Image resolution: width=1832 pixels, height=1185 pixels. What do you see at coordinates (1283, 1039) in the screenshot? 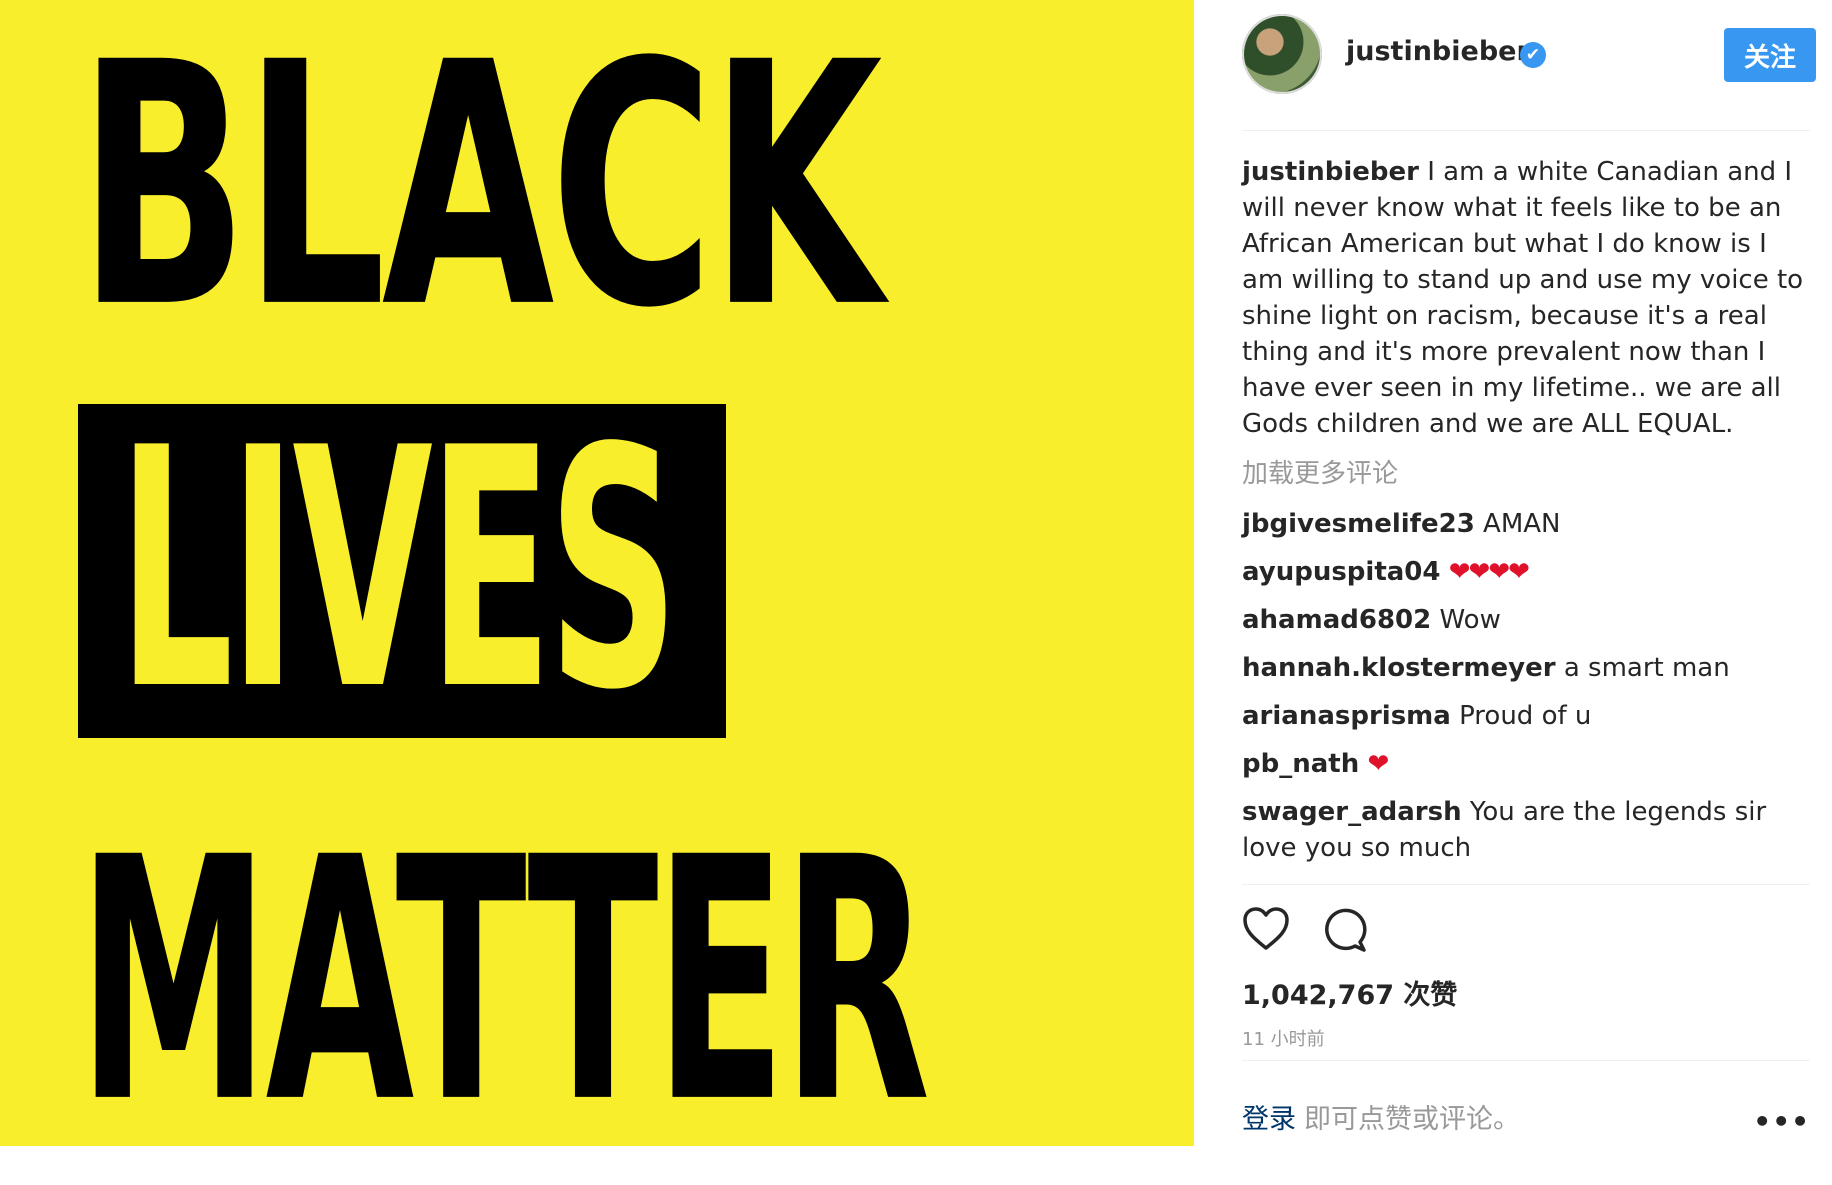
I see `timestamp: 11 小时前` at bounding box center [1283, 1039].